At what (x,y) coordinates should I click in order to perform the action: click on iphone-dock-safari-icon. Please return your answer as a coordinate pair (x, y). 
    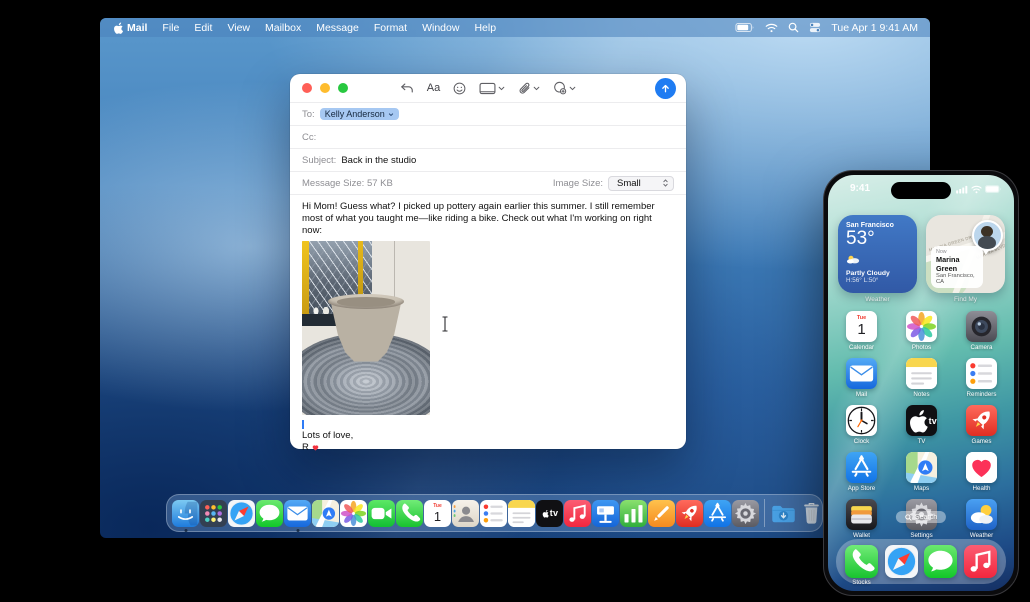
    Looking at the image, I should click on (901, 561).